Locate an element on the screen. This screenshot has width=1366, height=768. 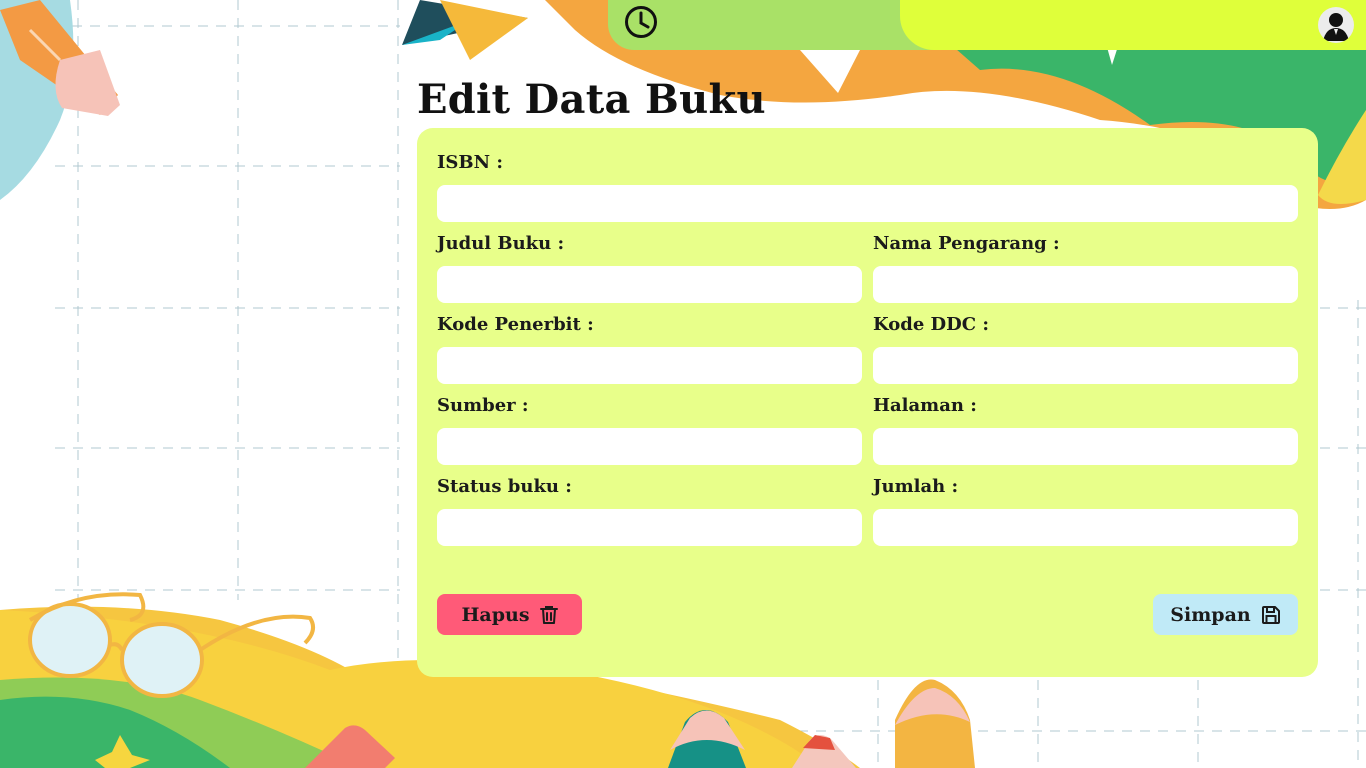
sumber-label: Sumber : is located at coordinates (483, 405).